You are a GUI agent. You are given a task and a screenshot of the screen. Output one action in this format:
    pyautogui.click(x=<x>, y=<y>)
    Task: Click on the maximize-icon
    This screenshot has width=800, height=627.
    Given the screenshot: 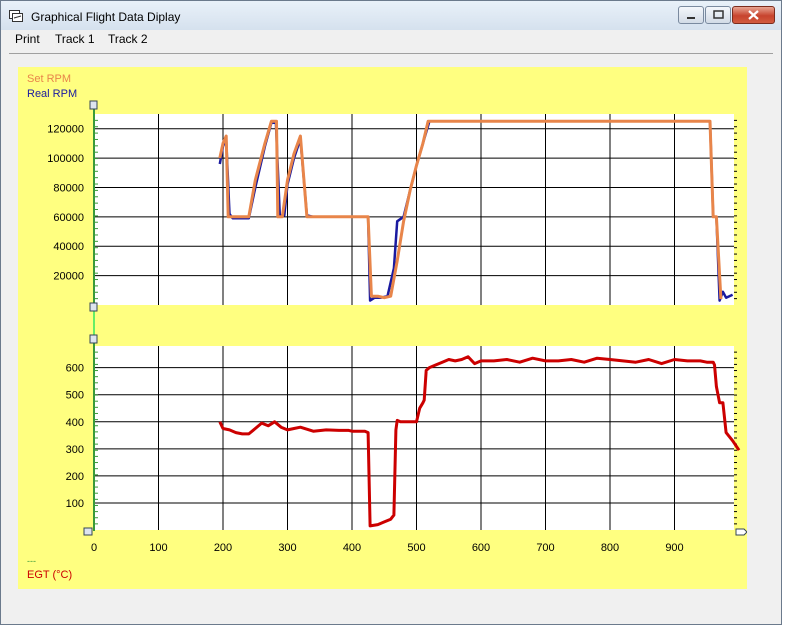 What is the action you would take?
    pyautogui.click(x=718, y=14)
    